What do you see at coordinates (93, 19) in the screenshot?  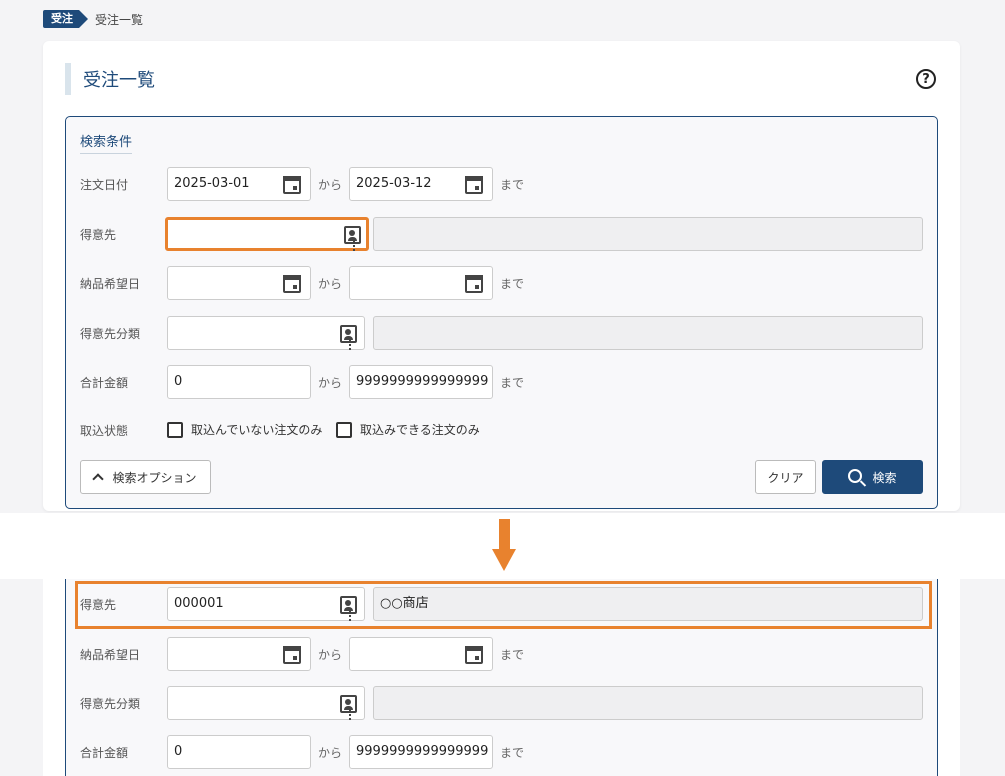 I see `breadcrumb: 受注 受注一覧` at bounding box center [93, 19].